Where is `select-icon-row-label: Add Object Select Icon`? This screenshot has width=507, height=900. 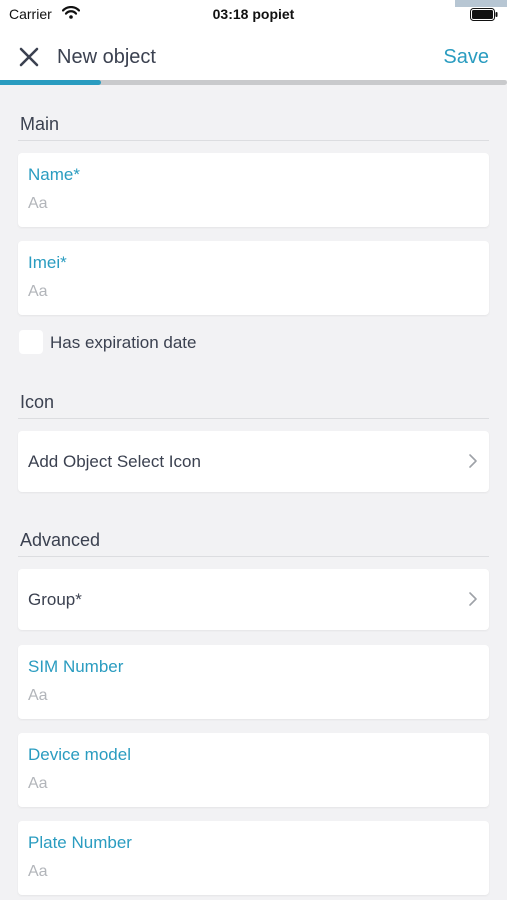
select-icon-row-label: Add Object Select Icon is located at coordinates (114, 461).